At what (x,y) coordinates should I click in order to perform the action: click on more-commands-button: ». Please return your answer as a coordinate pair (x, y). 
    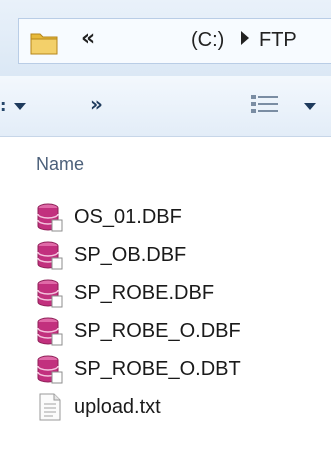
    Looking at the image, I should click on (96, 104).